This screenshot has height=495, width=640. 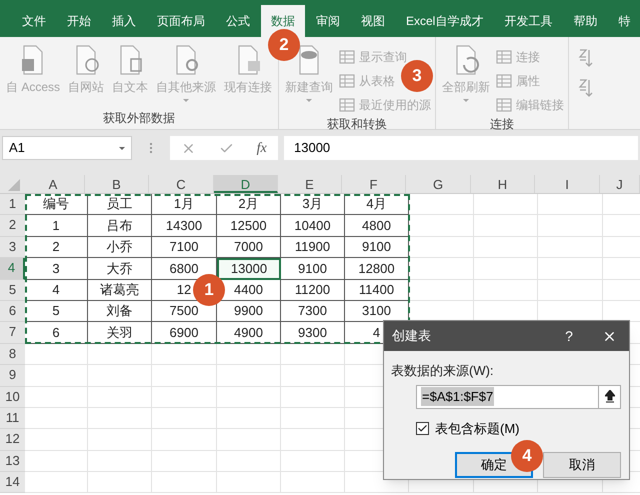 I want to click on row-header: 5, so click(x=12, y=290).